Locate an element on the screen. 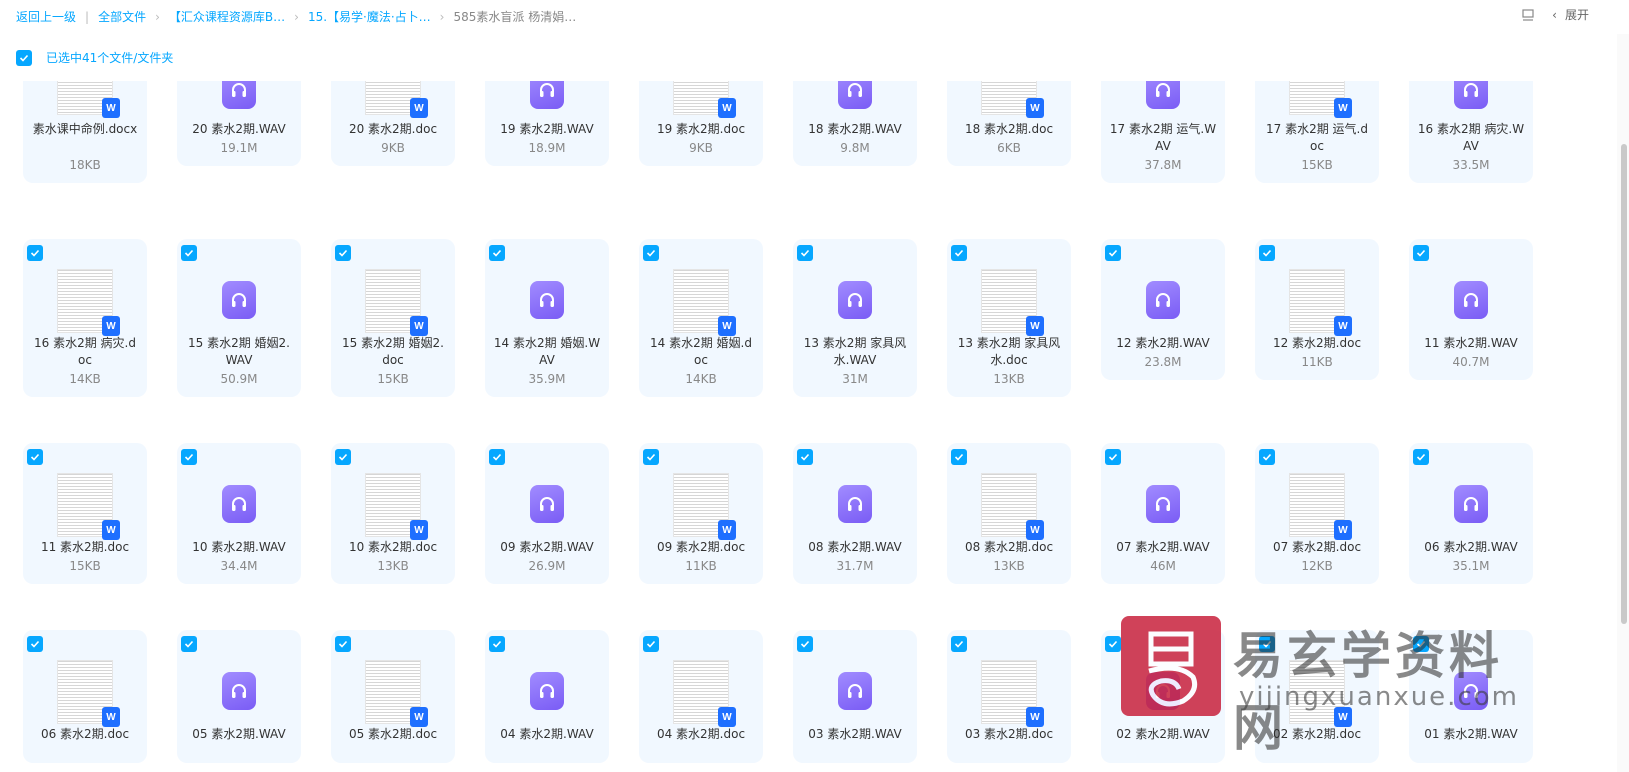 The width and height of the screenshot is (1629, 772). file-name: 16 素水2期 病灾.WAV is located at coordinates (1471, 137).